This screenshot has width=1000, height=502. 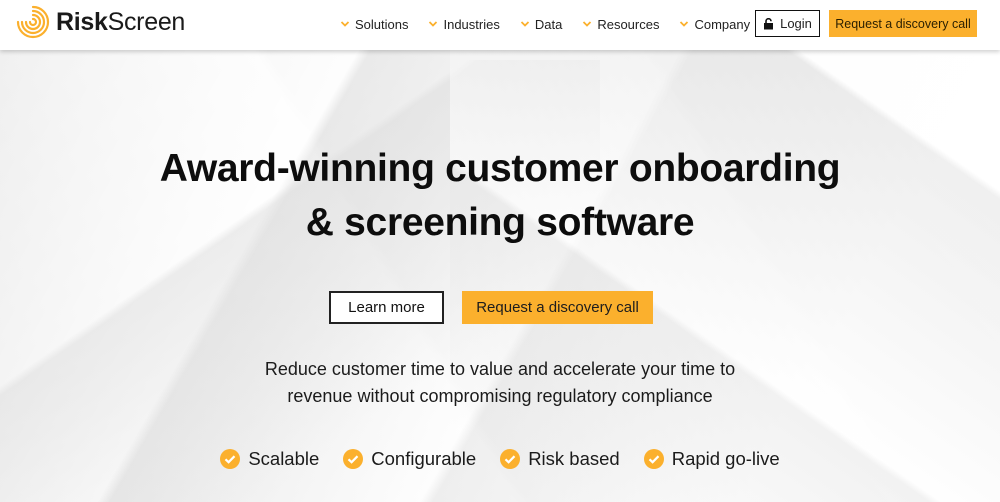 I want to click on login-label: Login, so click(x=796, y=23).